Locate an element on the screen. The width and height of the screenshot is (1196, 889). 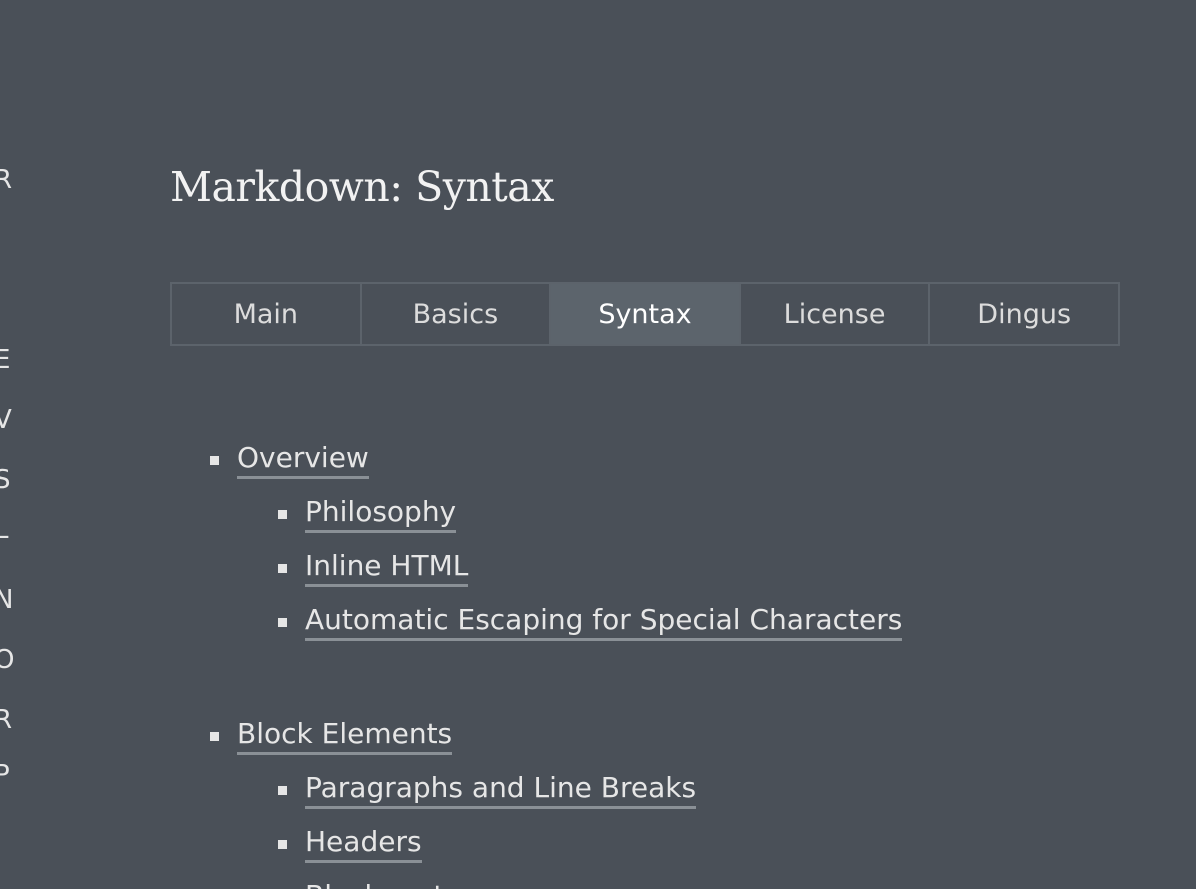
toc-link-headers: Headers is located at coordinates (363, 843).